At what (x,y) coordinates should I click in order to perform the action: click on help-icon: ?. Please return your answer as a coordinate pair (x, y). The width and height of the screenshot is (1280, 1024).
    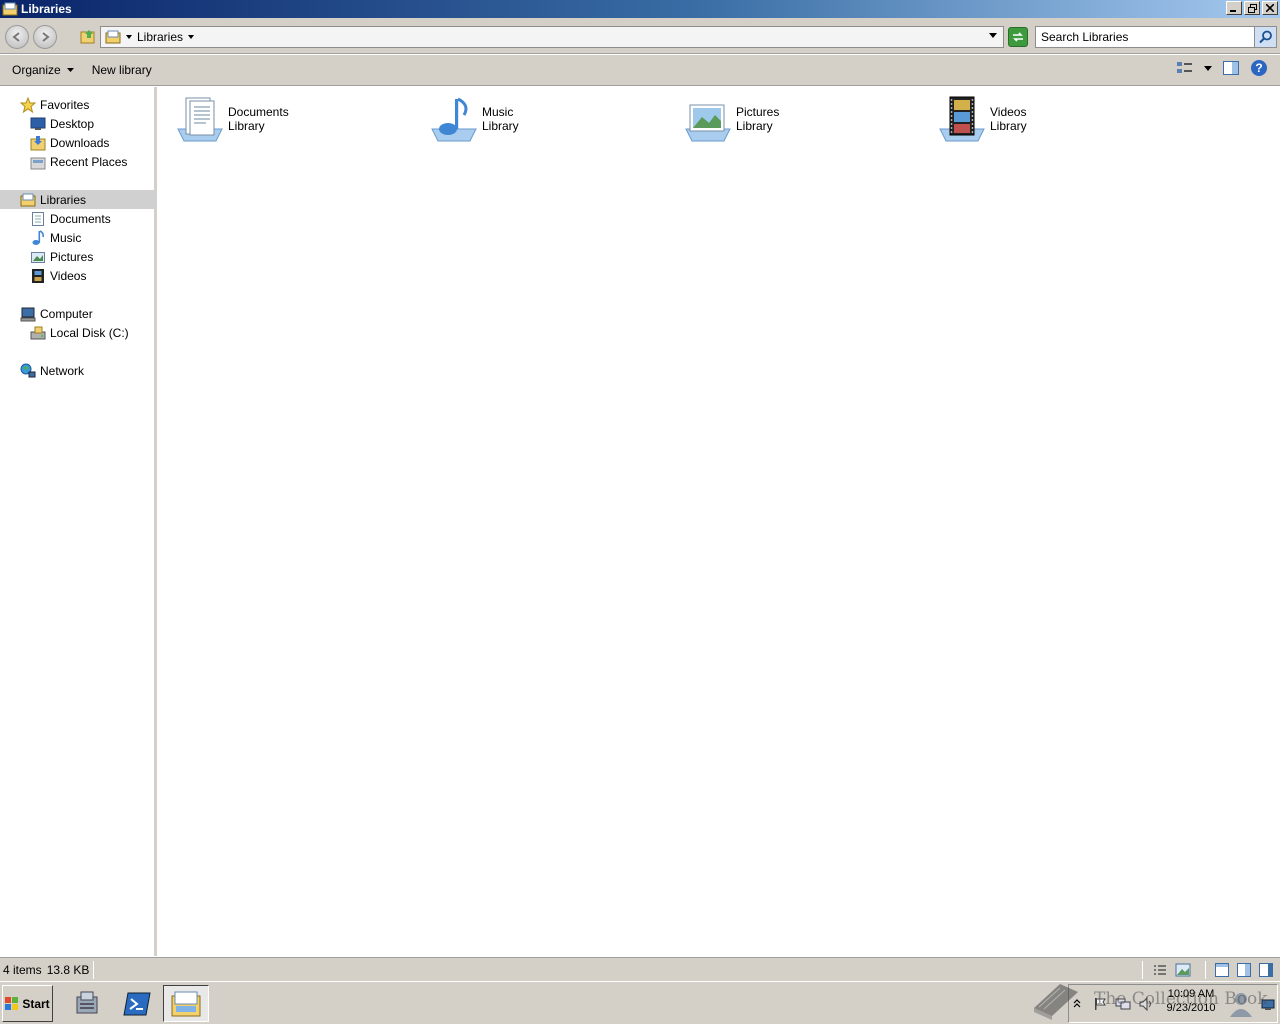
    Looking at the image, I should click on (1259, 68).